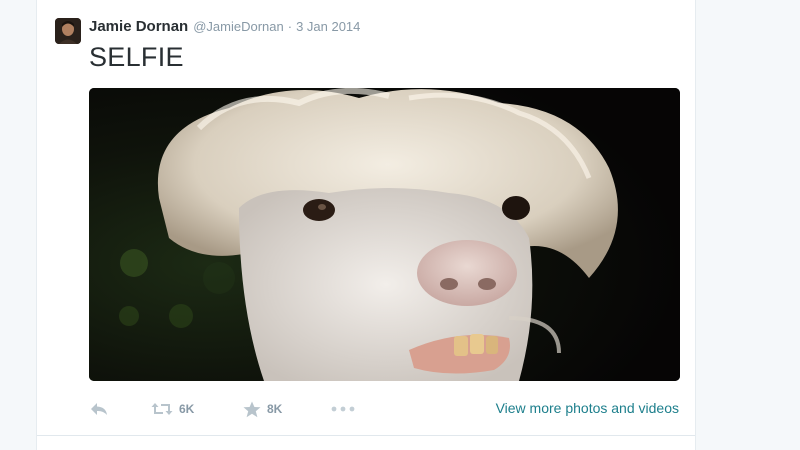 The width and height of the screenshot is (800, 450). I want to click on favorite-count: 8K, so click(275, 409).